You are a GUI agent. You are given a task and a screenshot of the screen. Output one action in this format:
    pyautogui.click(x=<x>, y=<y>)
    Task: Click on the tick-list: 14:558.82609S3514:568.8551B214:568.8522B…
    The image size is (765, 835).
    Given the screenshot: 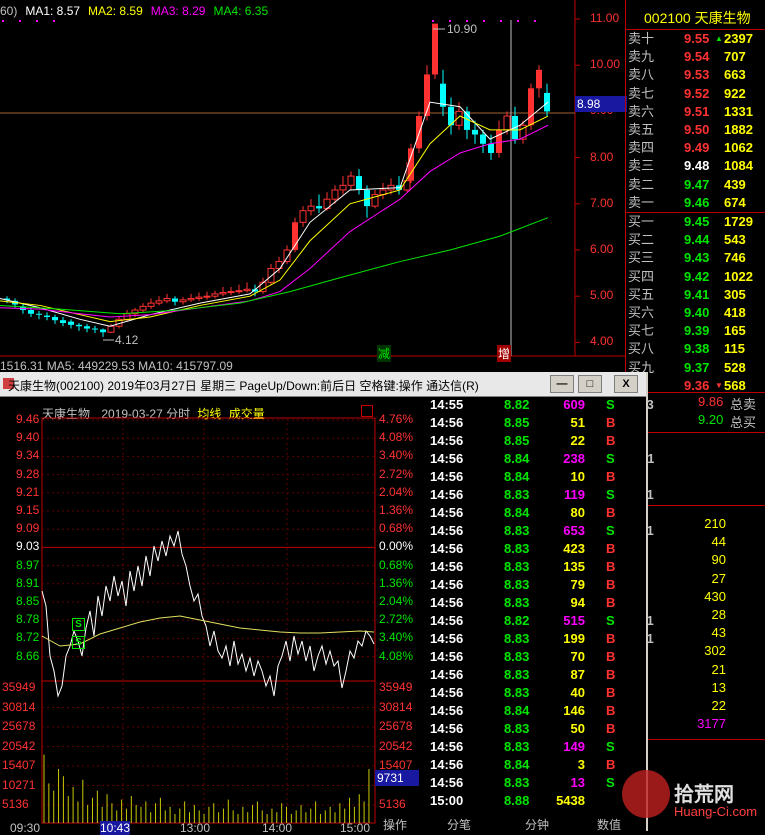 What is the action you would take?
    pyautogui.click(x=541, y=603)
    